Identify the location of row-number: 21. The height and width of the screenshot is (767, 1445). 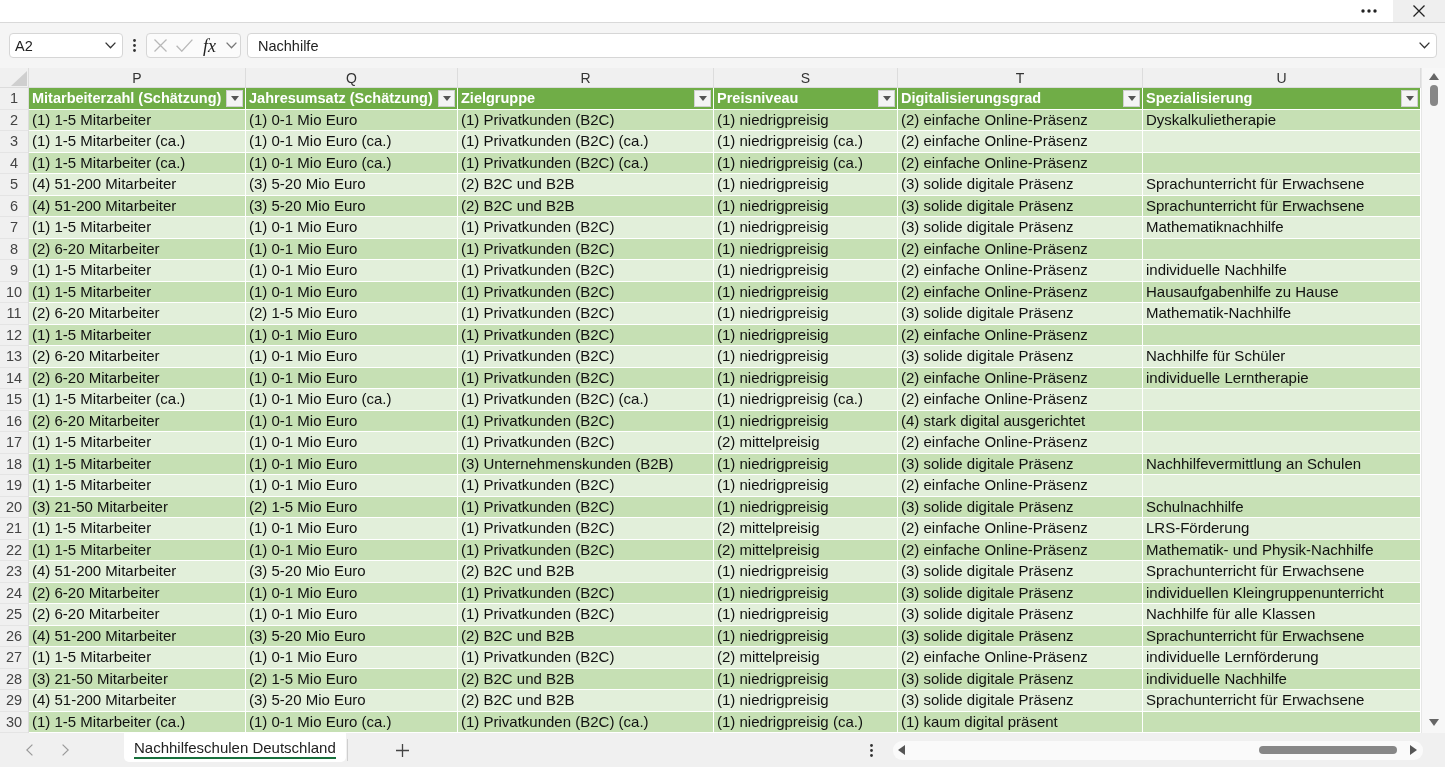
(14, 529).